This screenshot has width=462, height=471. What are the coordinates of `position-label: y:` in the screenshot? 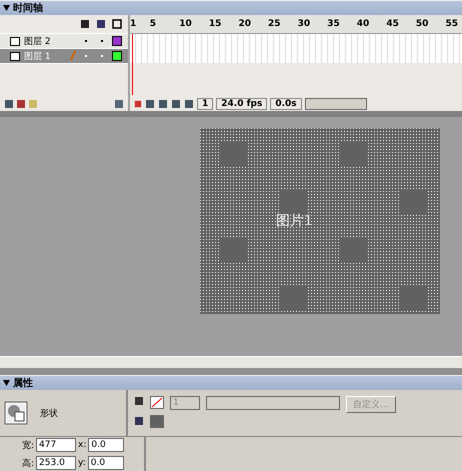 It's located at (82, 463).